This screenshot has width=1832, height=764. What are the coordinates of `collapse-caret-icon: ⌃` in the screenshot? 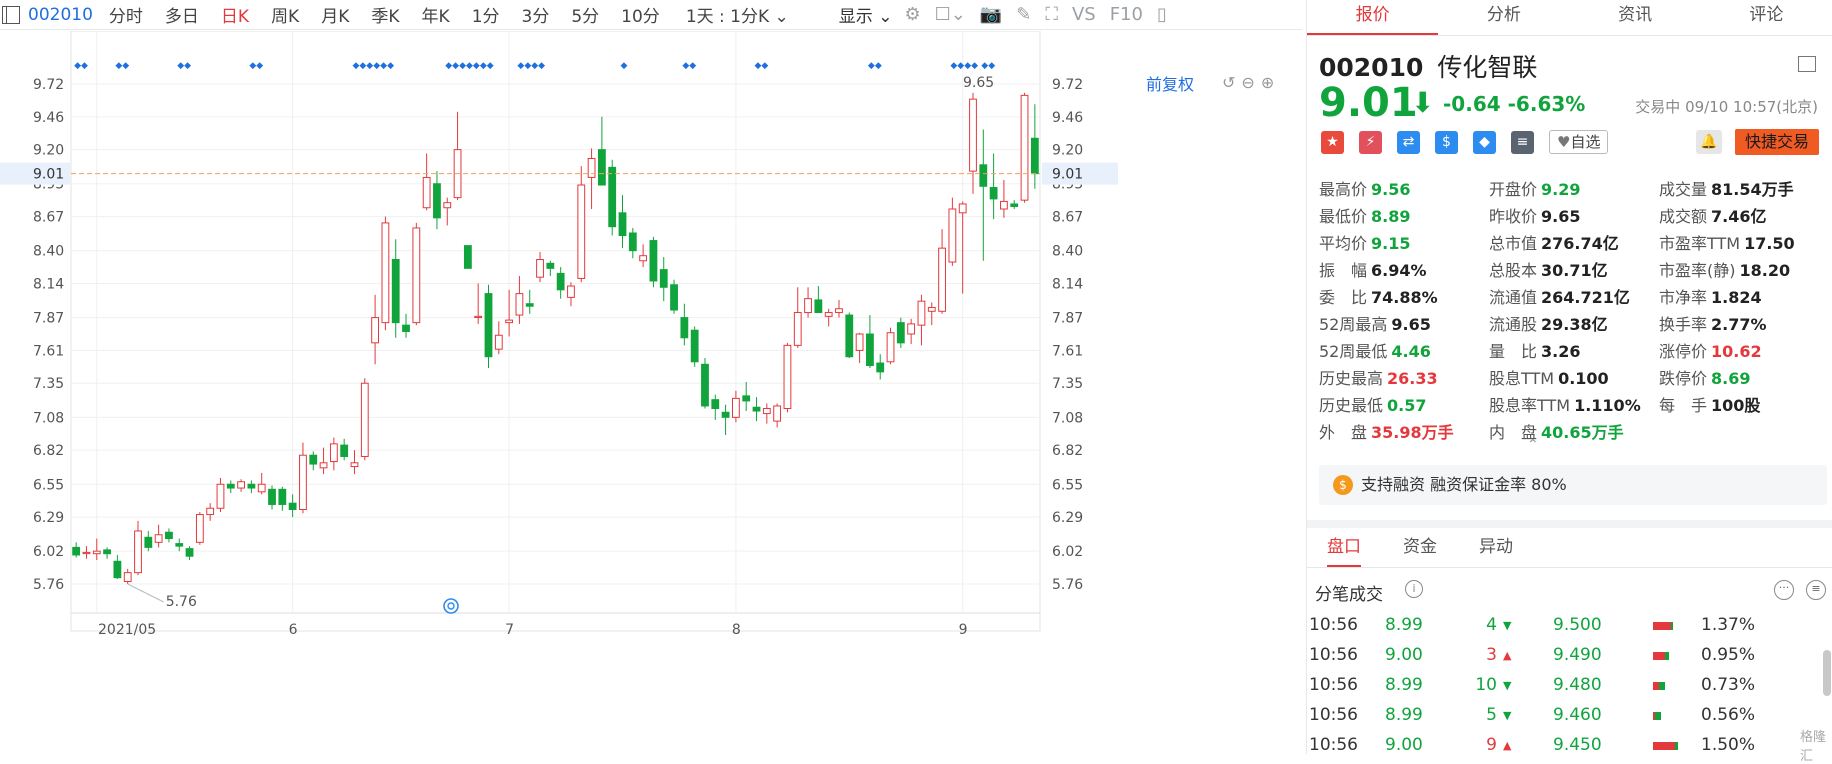 It's located at (1533, 445).